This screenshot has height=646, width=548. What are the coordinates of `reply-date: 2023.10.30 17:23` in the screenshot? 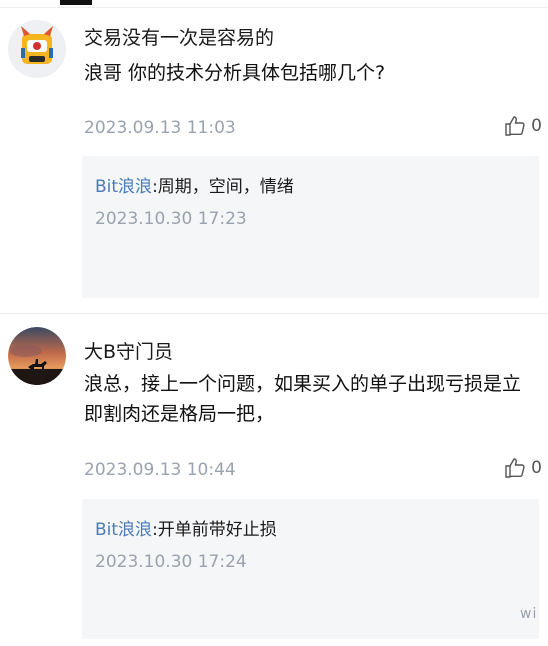 It's located at (171, 219).